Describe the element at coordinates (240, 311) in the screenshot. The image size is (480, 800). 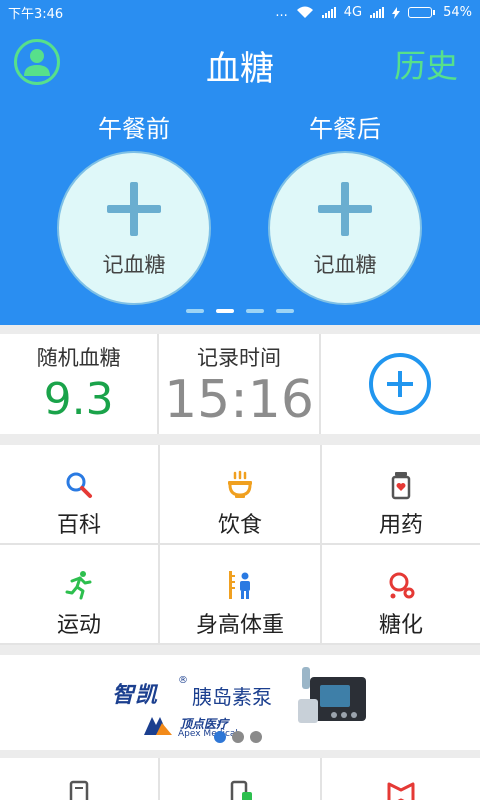
I see `carousel-indicator` at that location.